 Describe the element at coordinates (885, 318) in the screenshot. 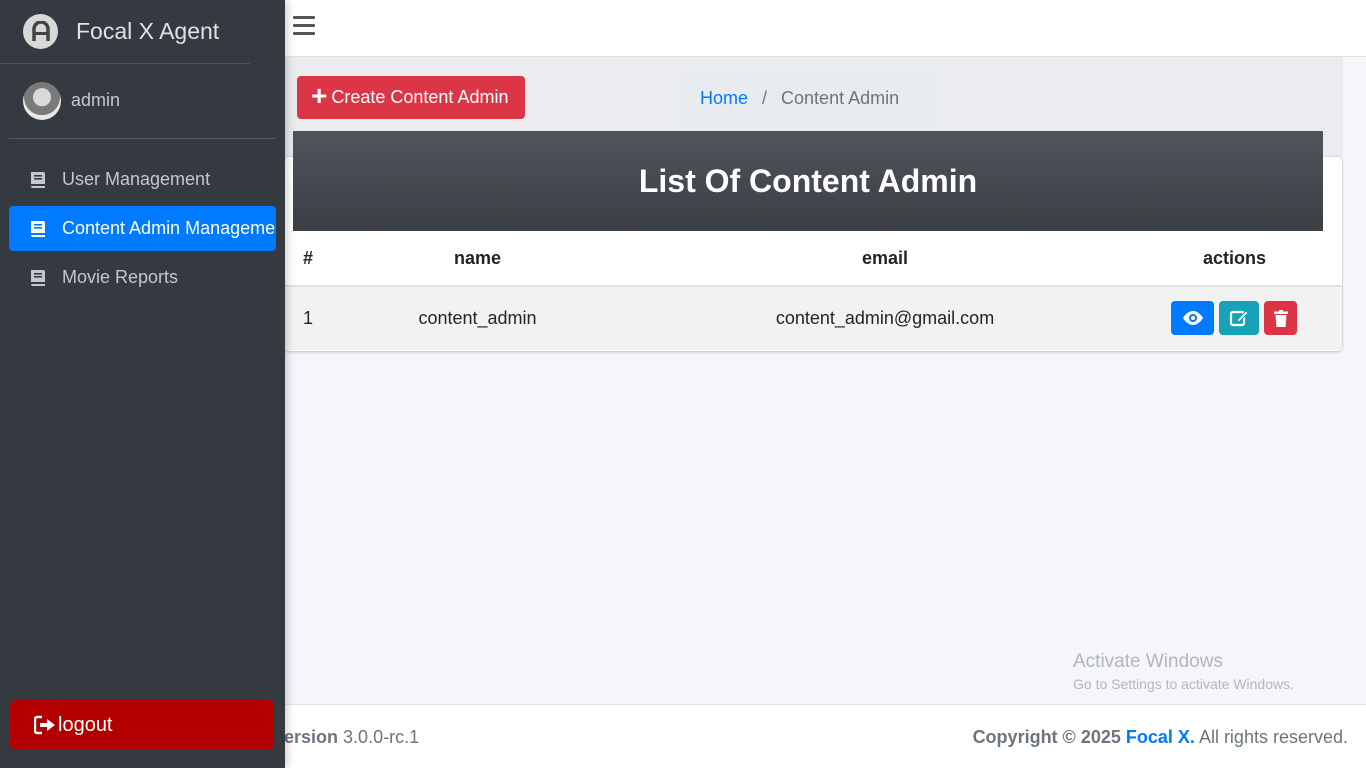

I see `row-email: content_admin@gmail.com` at that location.